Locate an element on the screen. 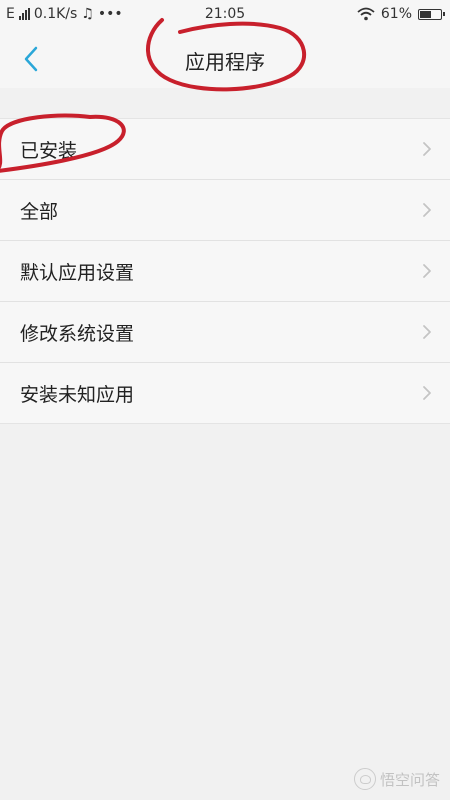  app-header: 应用程序 is located at coordinates (225, 55).